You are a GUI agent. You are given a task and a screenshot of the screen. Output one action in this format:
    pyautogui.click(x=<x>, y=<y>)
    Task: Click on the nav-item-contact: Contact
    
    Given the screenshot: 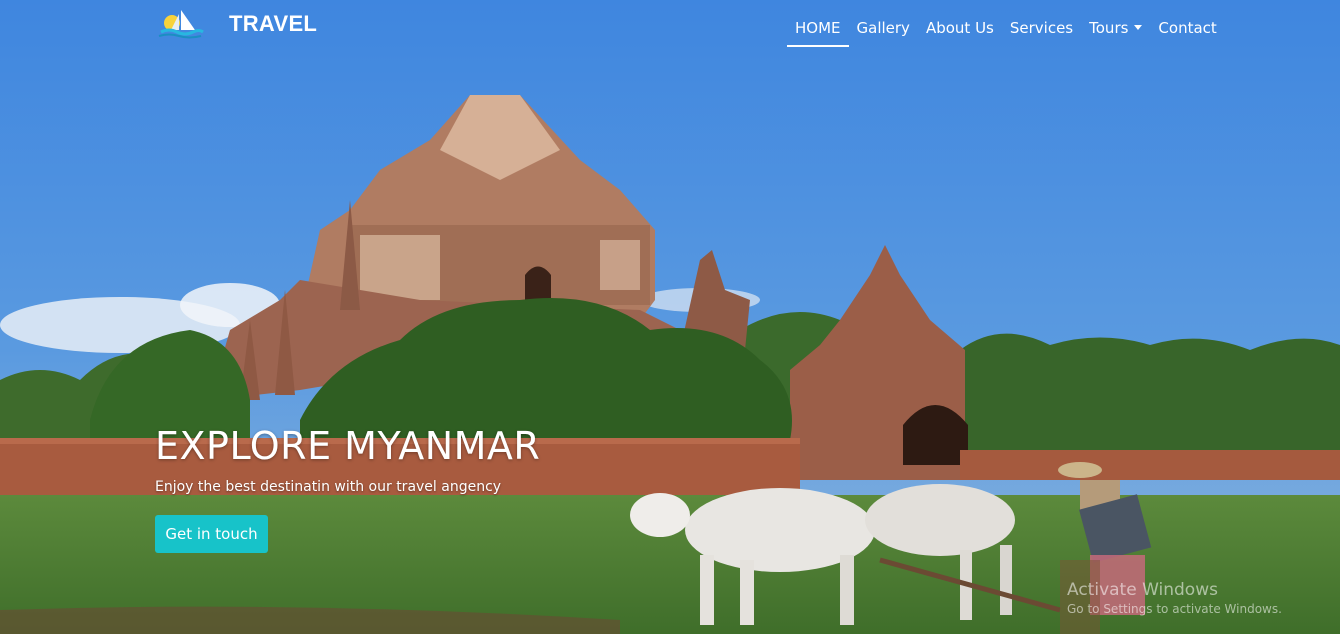 What is the action you would take?
    pyautogui.click(x=1187, y=31)
    